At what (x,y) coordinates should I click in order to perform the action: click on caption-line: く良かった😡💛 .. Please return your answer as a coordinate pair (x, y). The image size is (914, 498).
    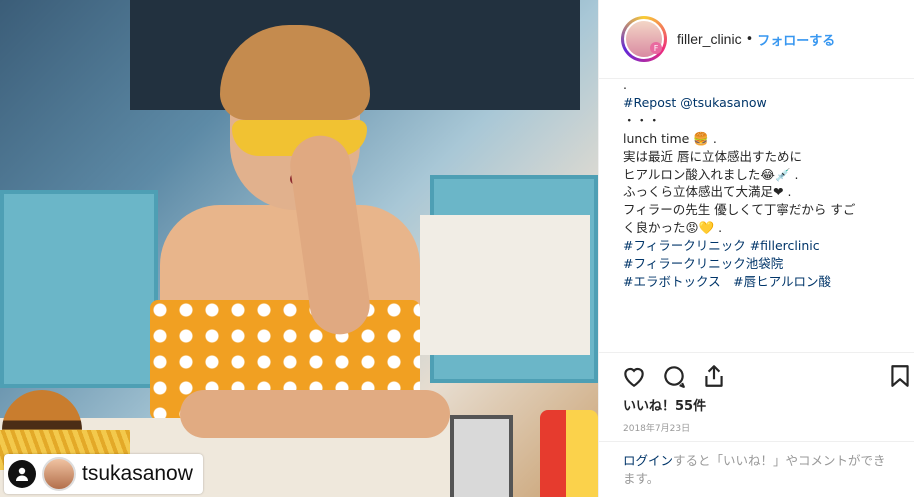
    Looking at the image, I should click on (673, 228).